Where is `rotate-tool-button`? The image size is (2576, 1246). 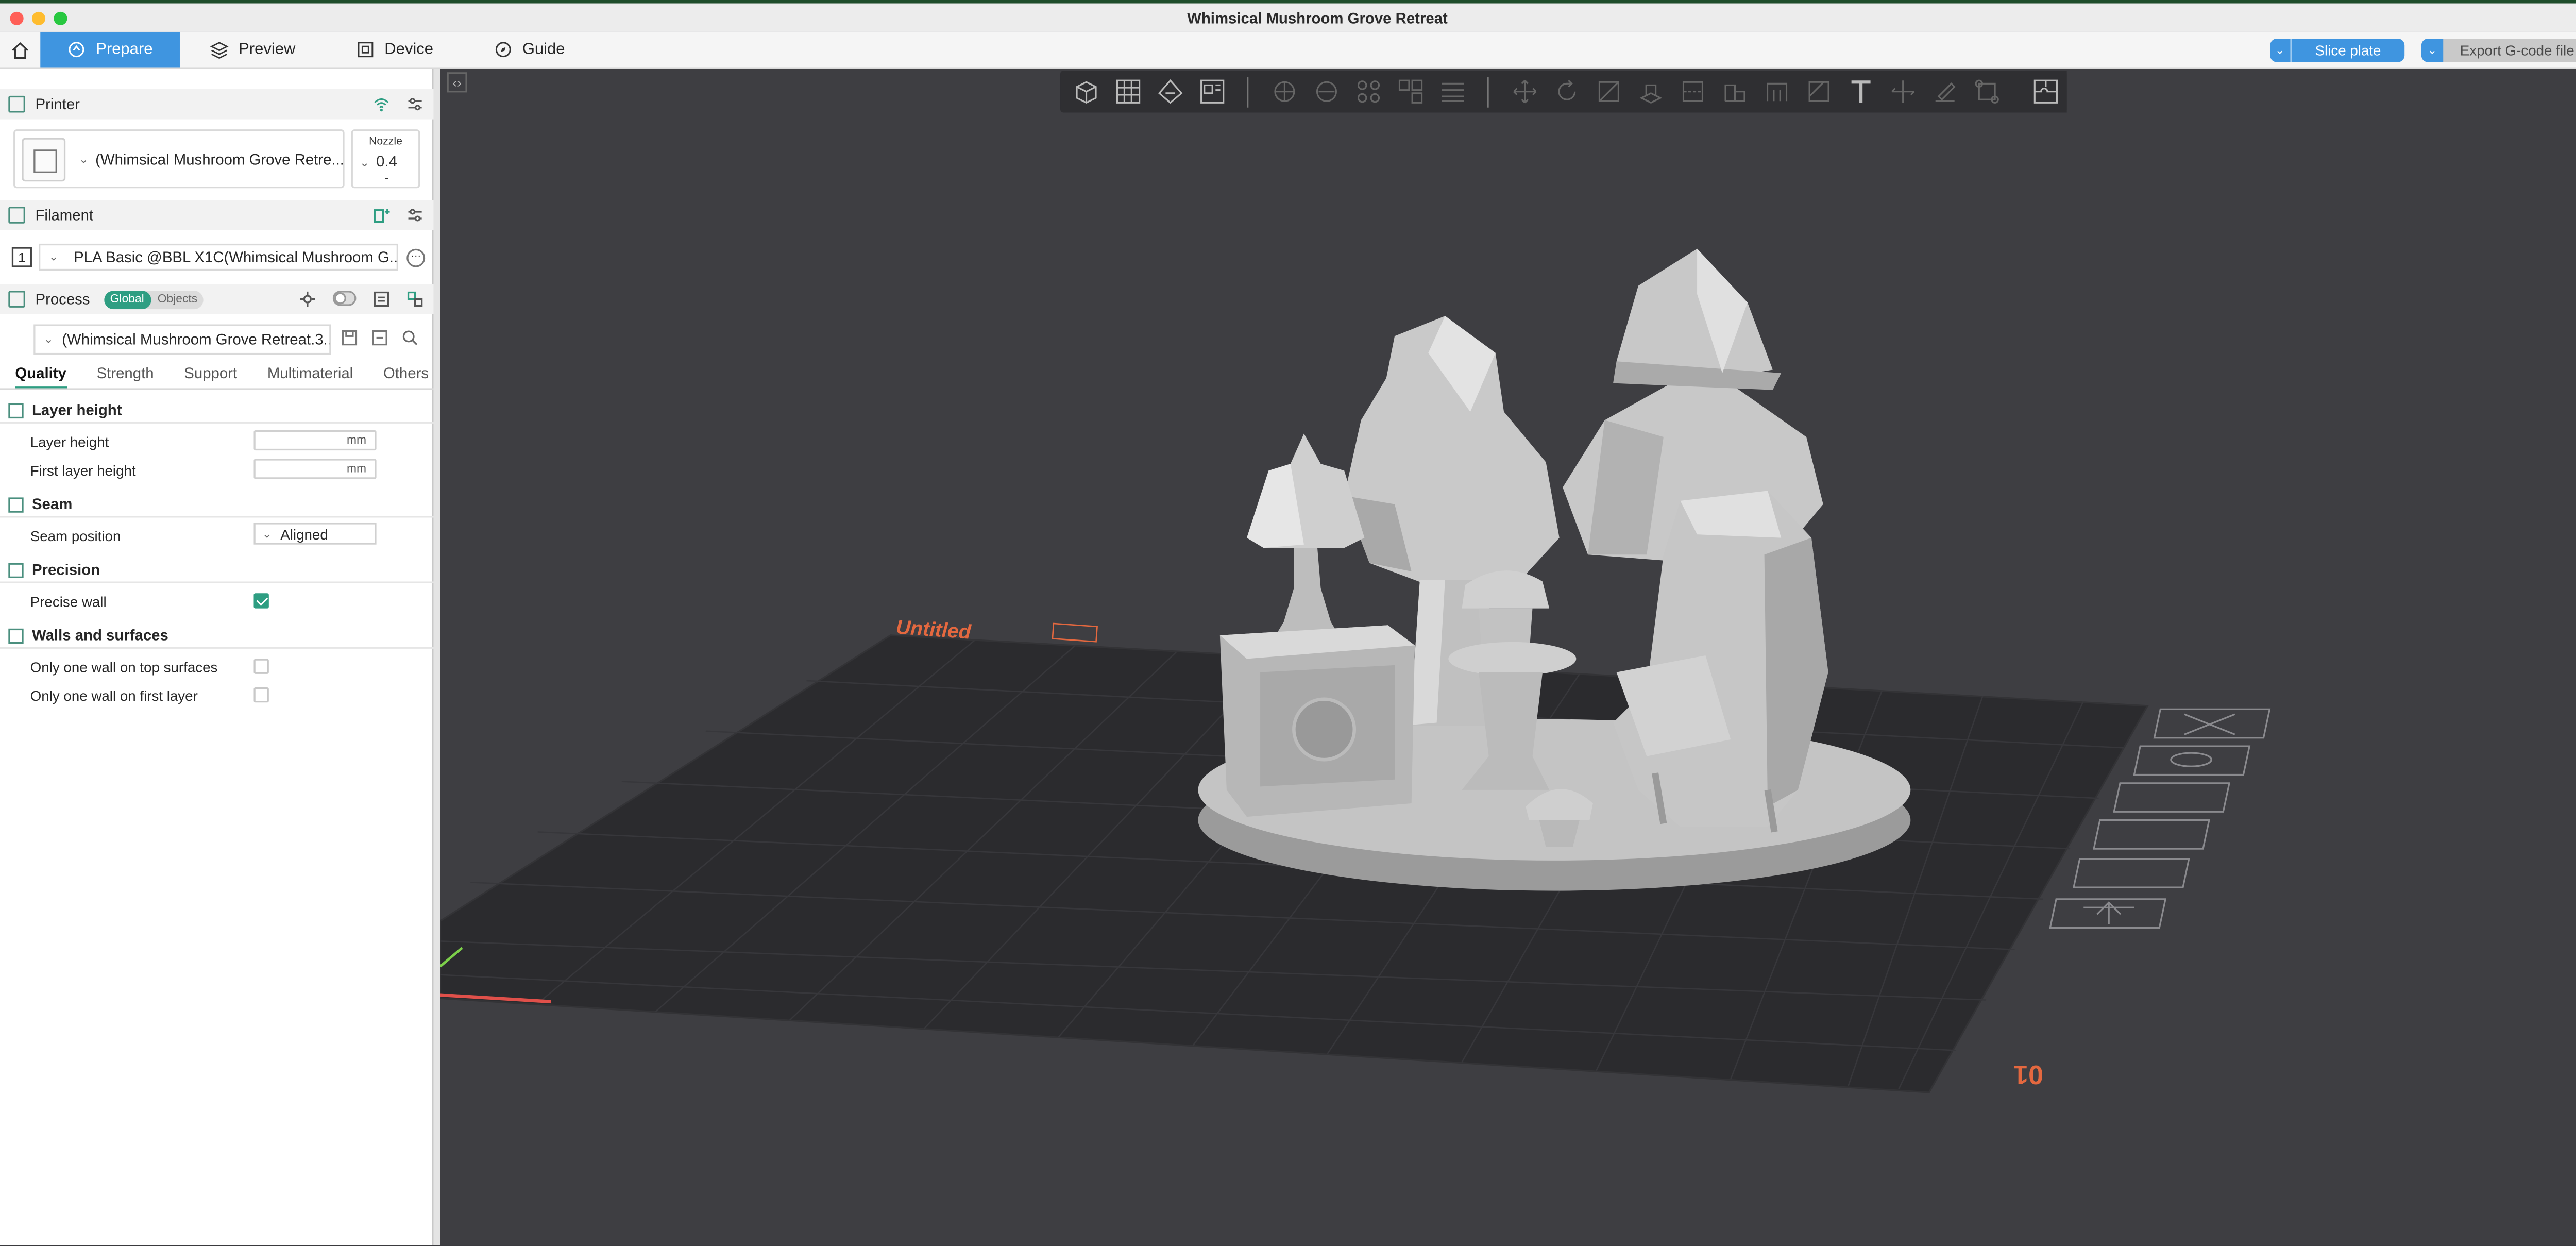 rotate-tool-button is located at coordinates (1566, 91).